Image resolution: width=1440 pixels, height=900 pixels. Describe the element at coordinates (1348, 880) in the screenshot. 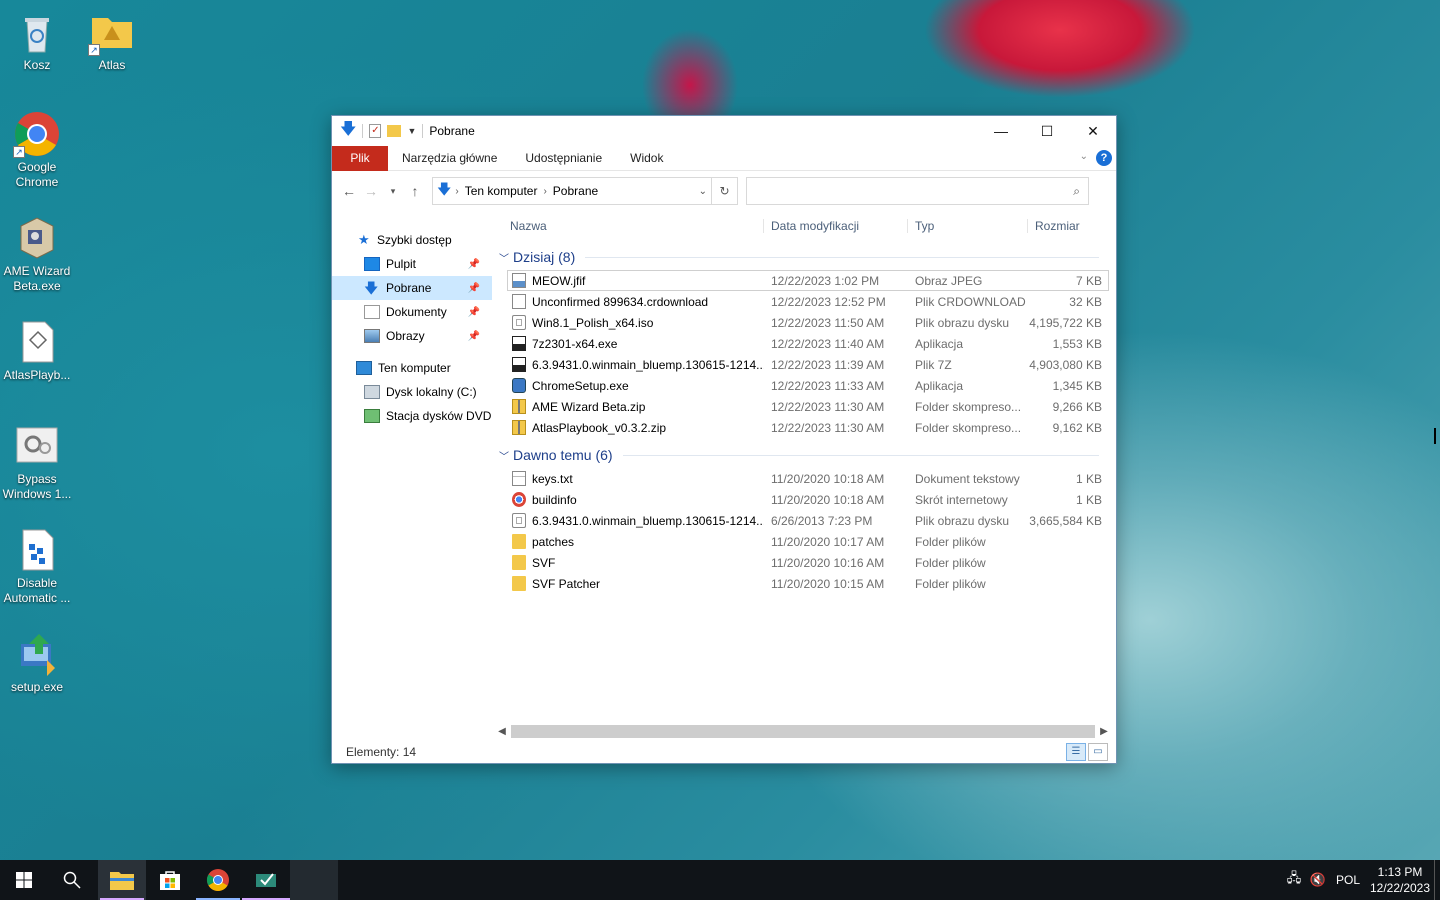

I see `language-indicator: POL` at that location.